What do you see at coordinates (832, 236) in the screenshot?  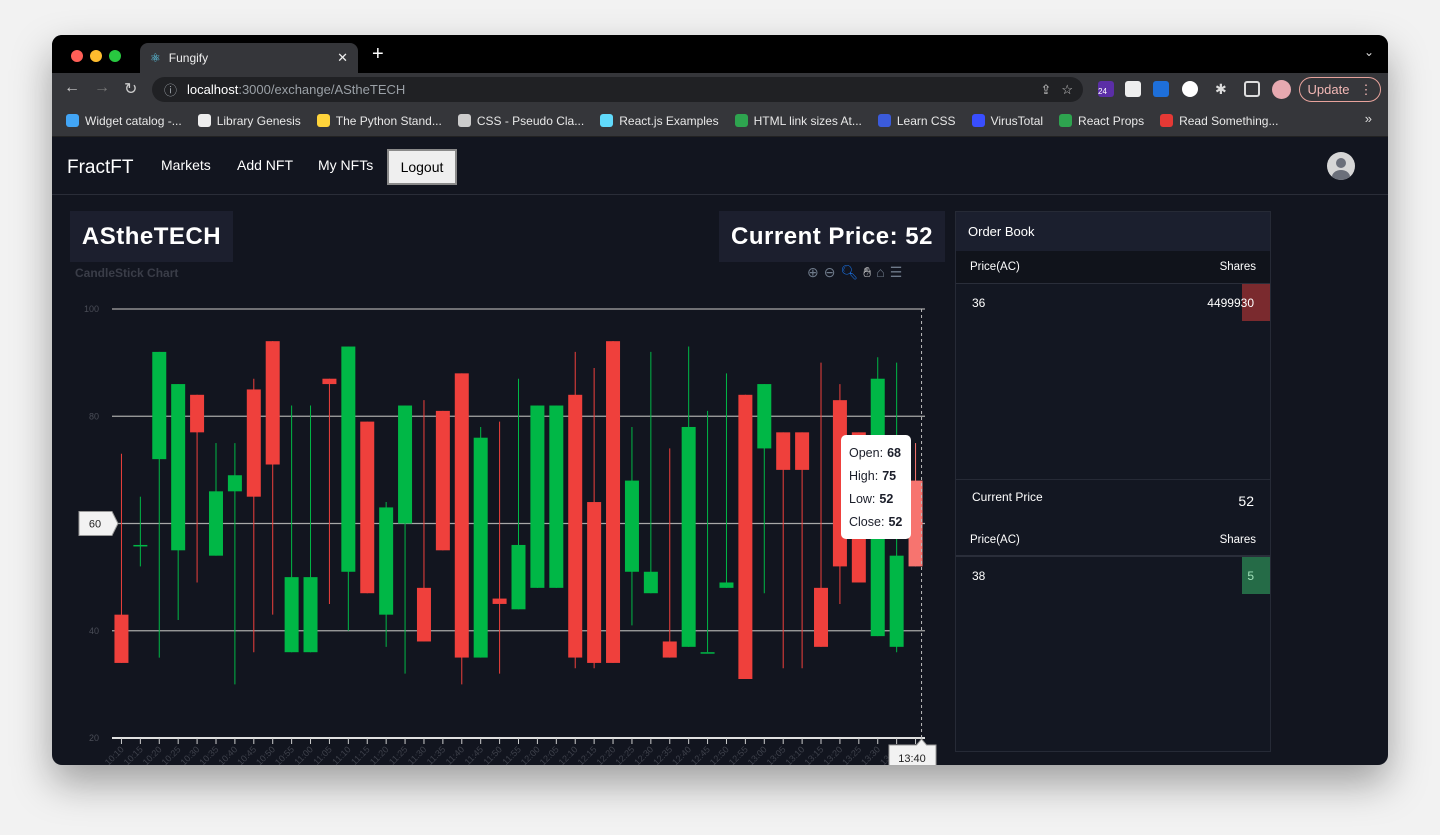 I see `current-price-heading: Current Price: 52` at bounding box center [832, 236].